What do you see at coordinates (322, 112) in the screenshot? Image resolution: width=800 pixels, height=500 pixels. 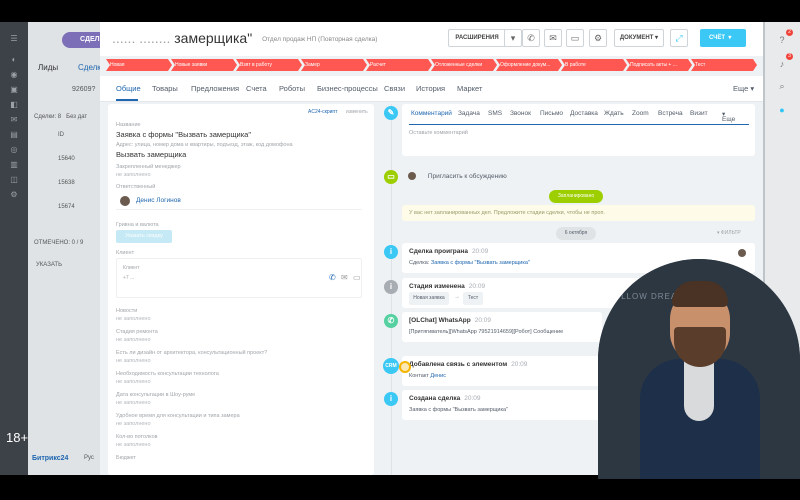 I see `script-link: AC24-скрипт` at bounding box center [322, 112].